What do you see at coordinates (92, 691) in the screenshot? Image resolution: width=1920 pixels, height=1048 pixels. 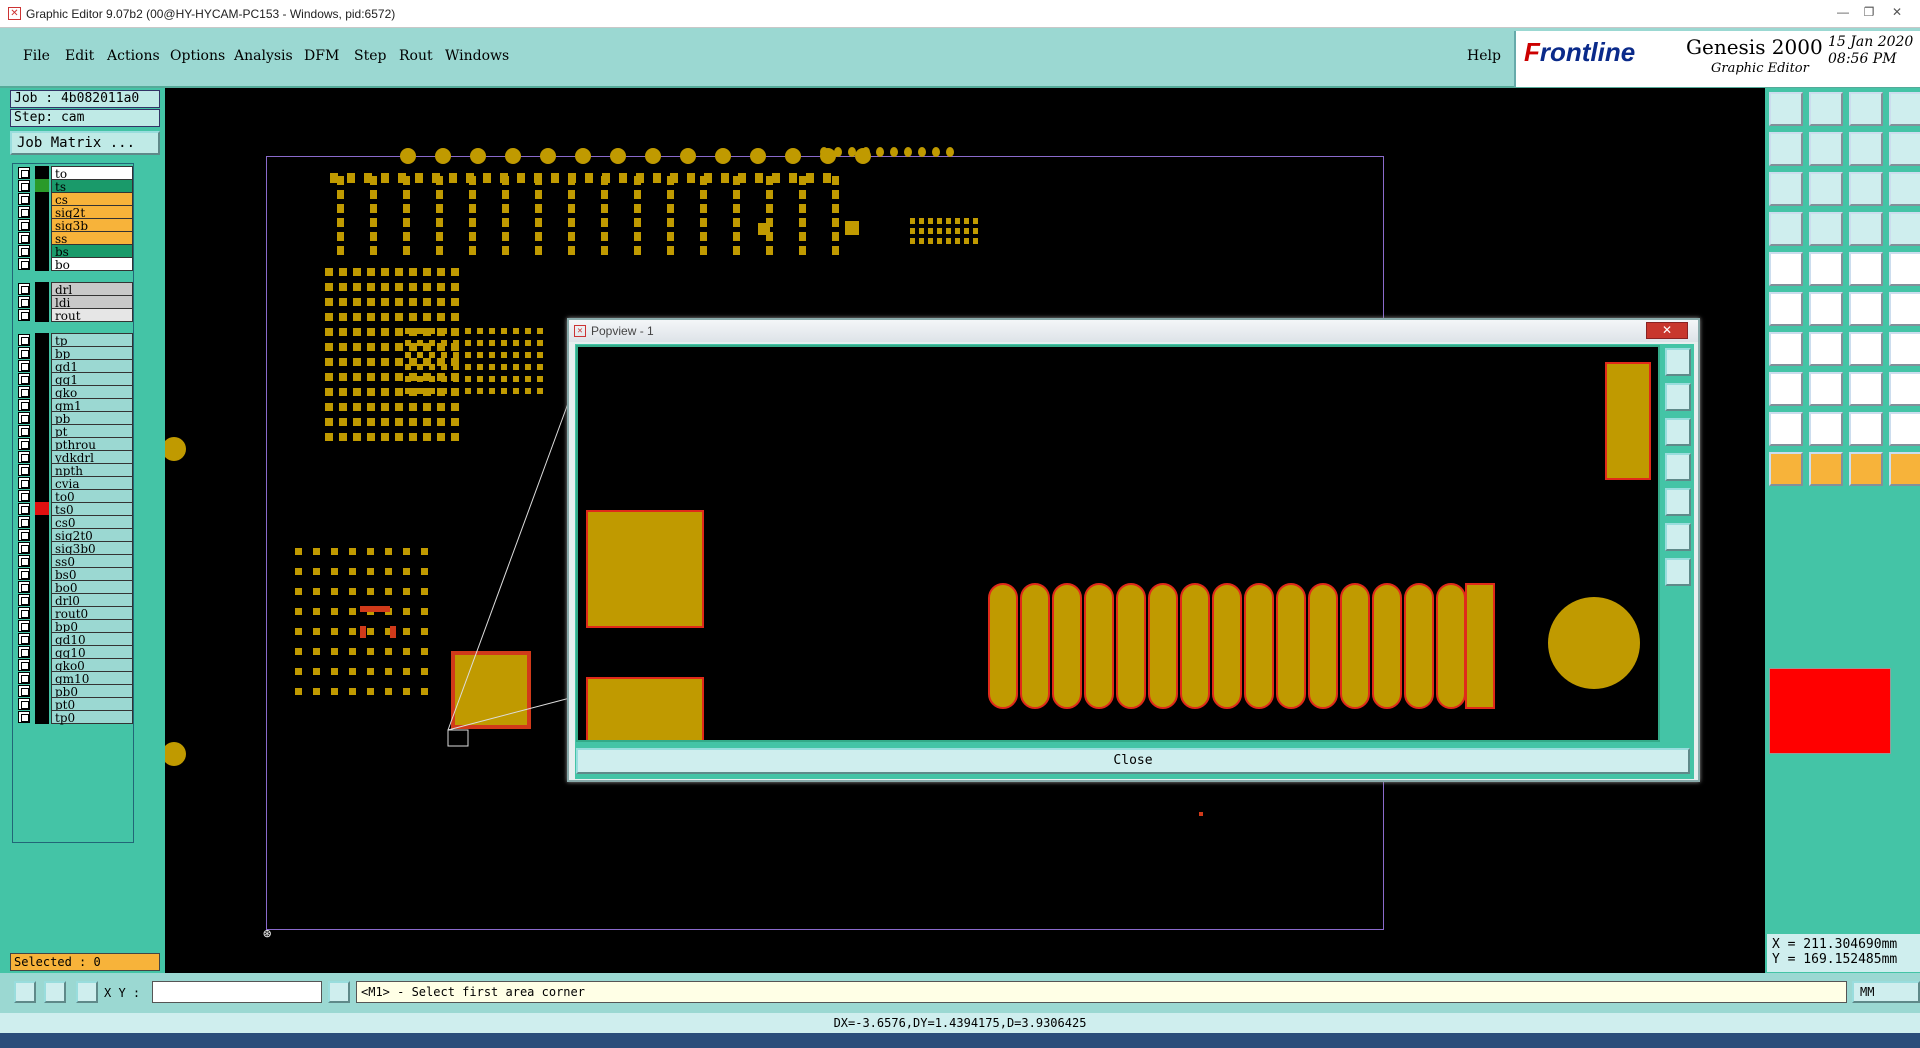 I see `layer-name: pb0` at bounding box center [92, 691].